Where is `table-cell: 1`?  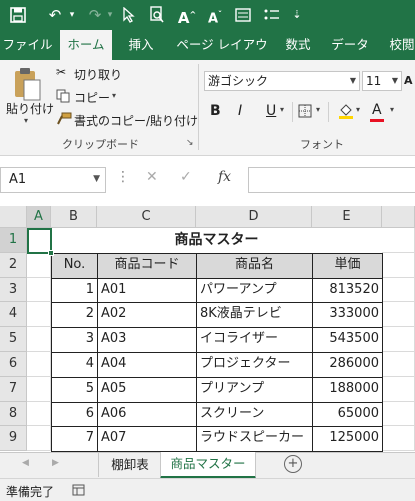
table-cell: 1 is located at coordinates (74, 290).